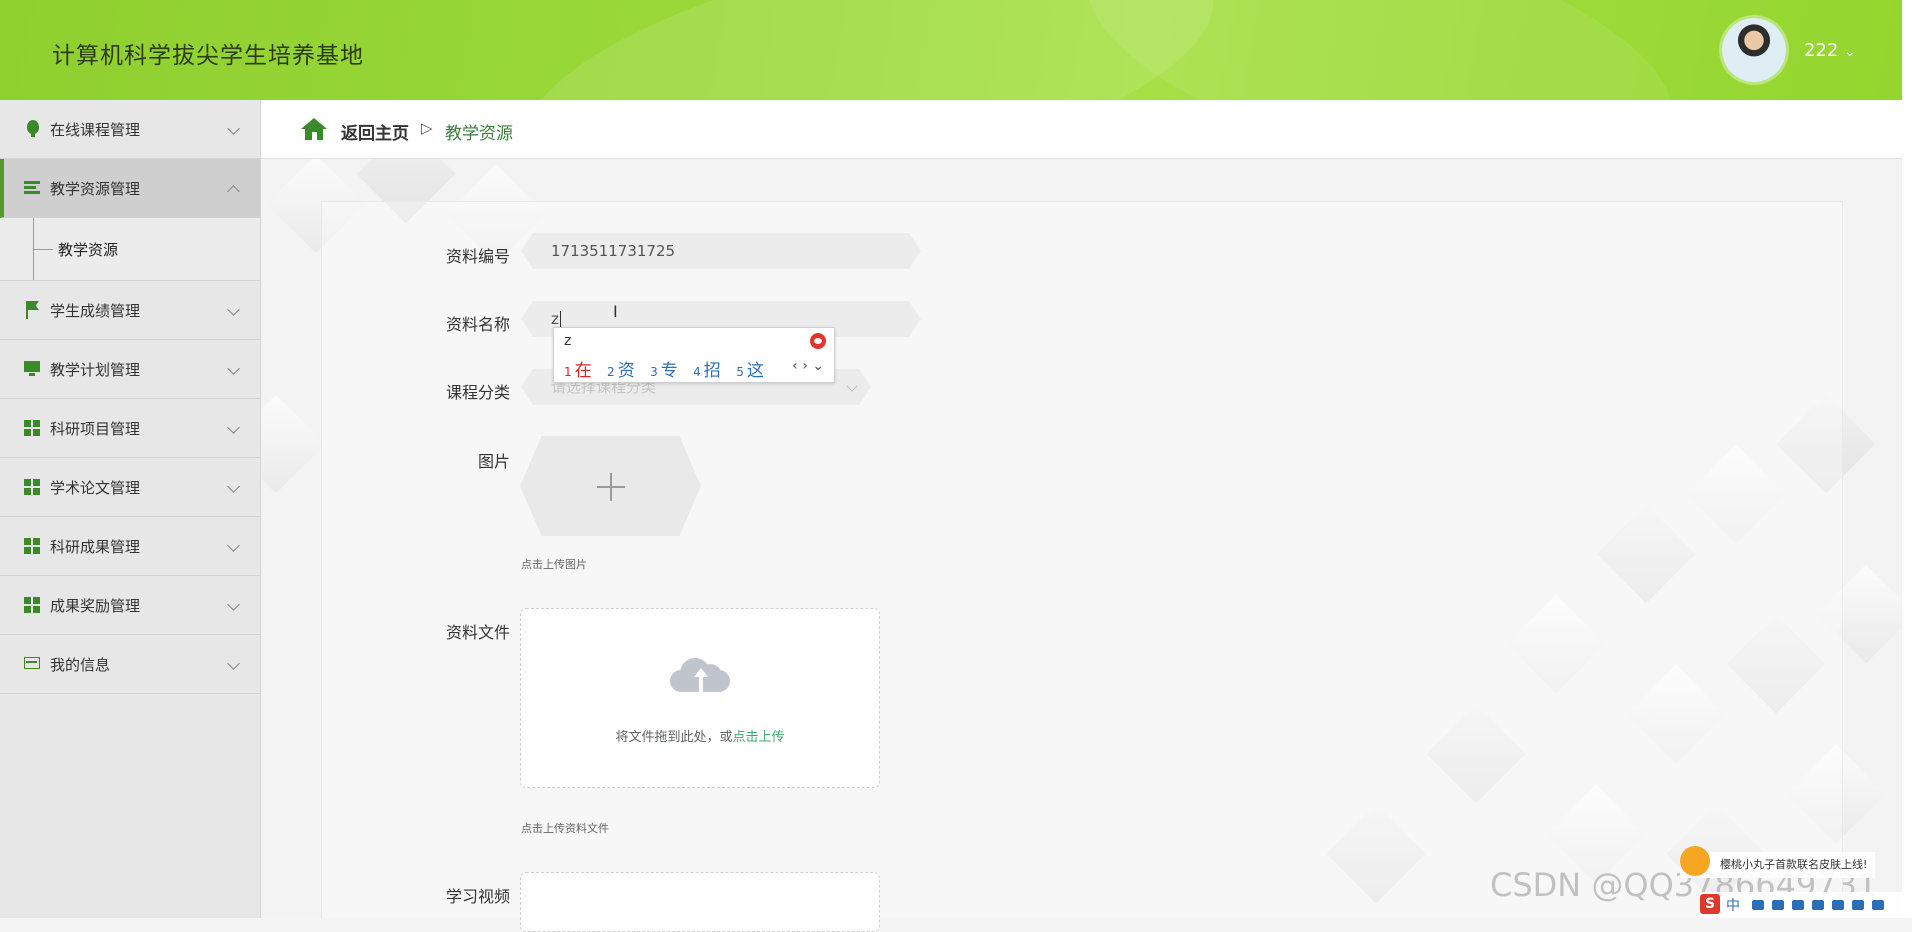 This screenshot has width=1912, height=932. What do you see at coordinates (1907, 459) in the screenshot?
I see `scrollbar` at bounding box center [1907, 459].